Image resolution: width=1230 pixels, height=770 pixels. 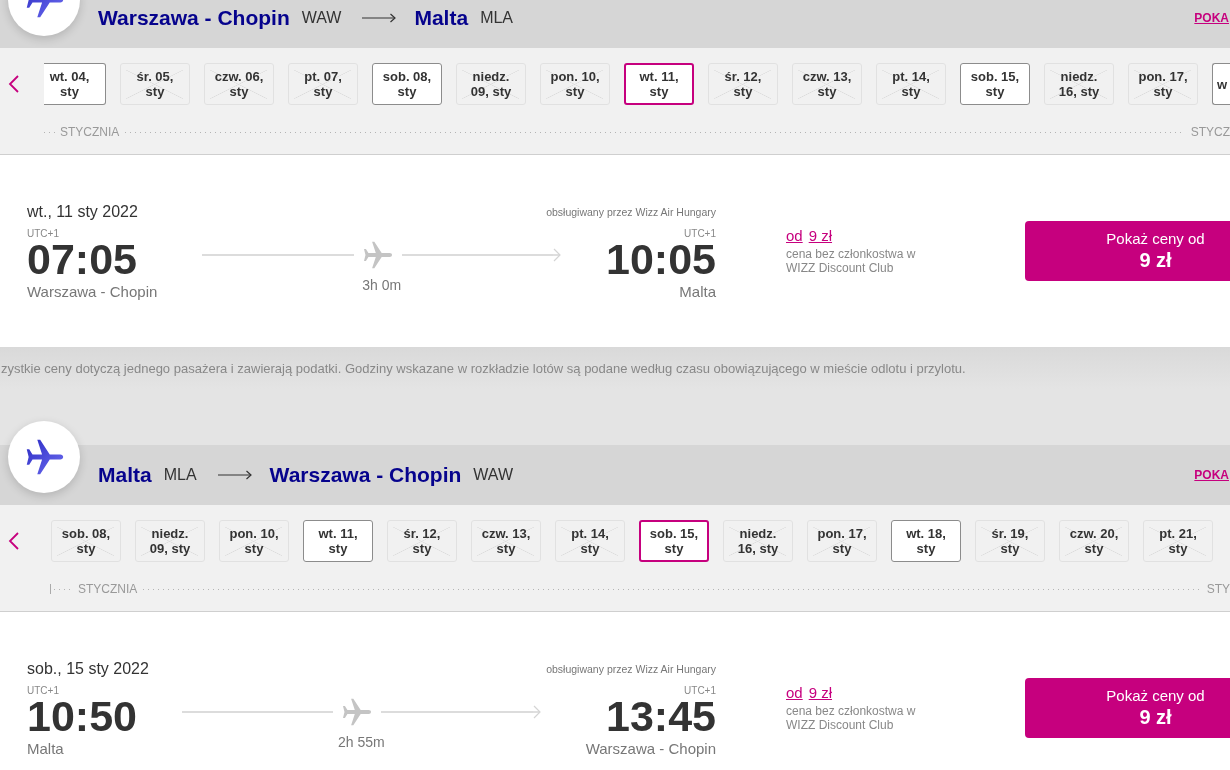 What do you see at coordinates (1218, 589) in the screenshot?
I see `month-label: STY` at bounding box center [1218, 589].